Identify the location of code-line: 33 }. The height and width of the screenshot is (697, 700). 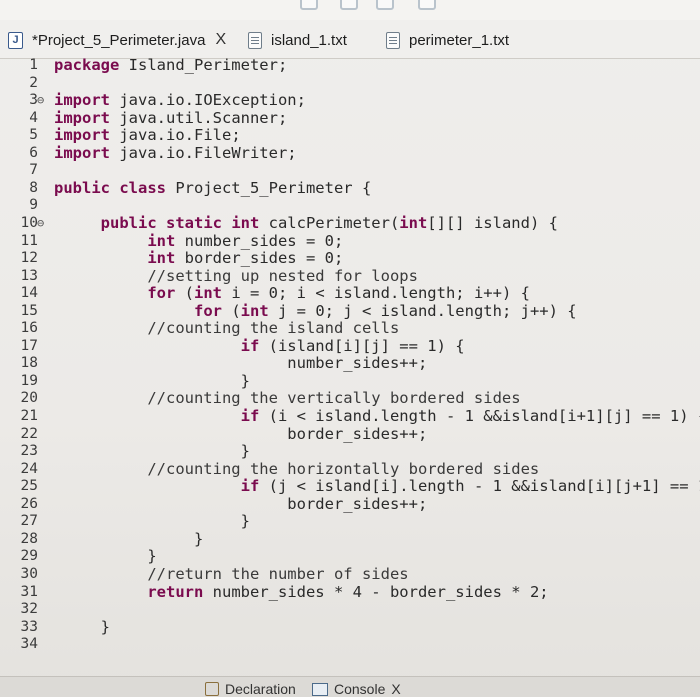
(350, 627).